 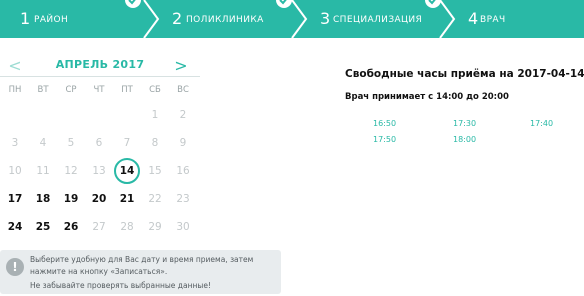 I want to click on calendar-day: 1, so click(x=155, y=115).